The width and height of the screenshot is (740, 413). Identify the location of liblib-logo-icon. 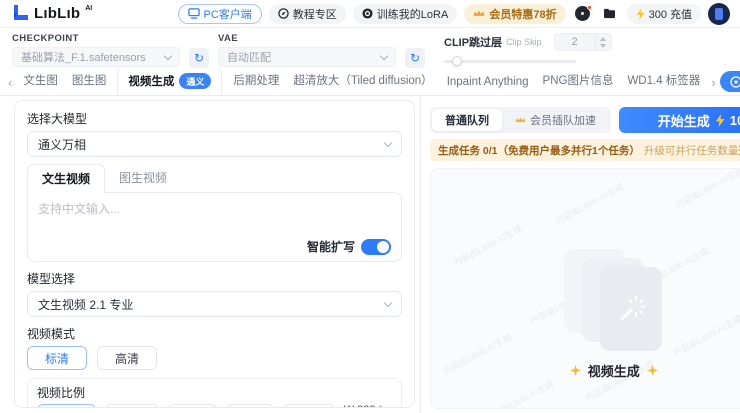
(21, 12).